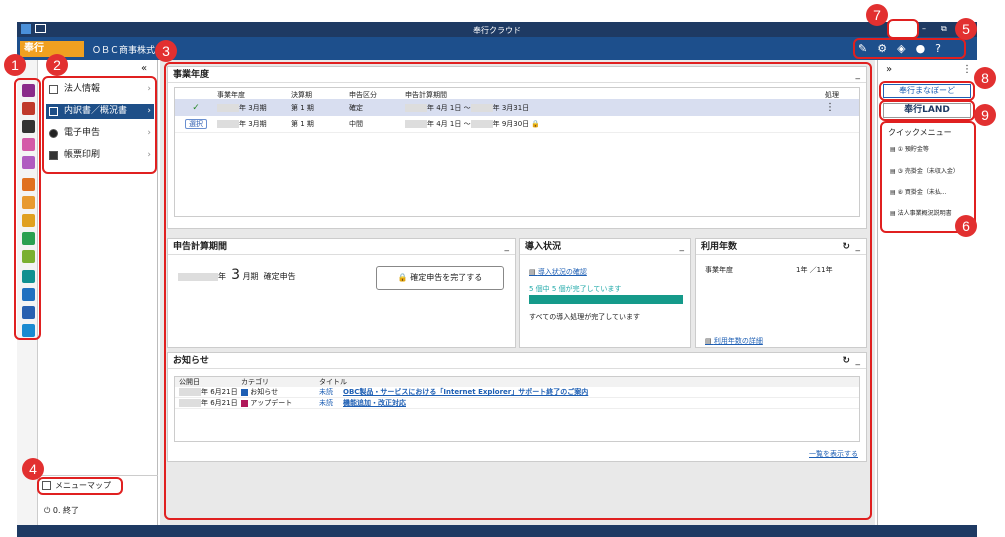 The width and height of the screenshot is (1005, 537). Describe the element at coordinates (889, 69) in the screenshot. I see `collapse-right-button: »` at that location.